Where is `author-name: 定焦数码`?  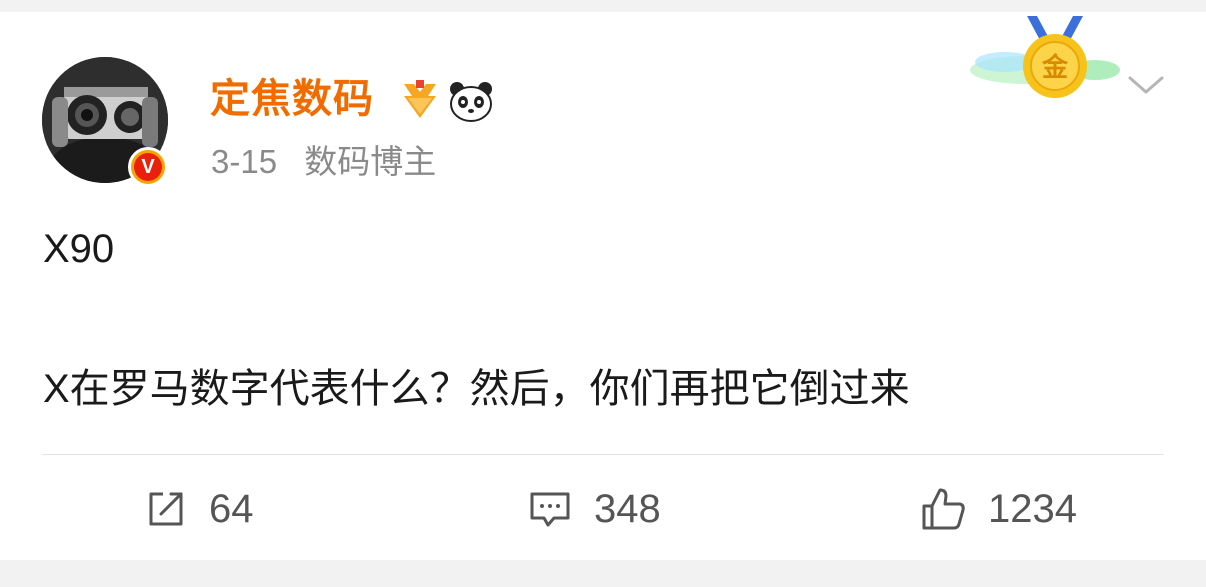 author-name: 定焦数码 is located at coordinates (292, 99).